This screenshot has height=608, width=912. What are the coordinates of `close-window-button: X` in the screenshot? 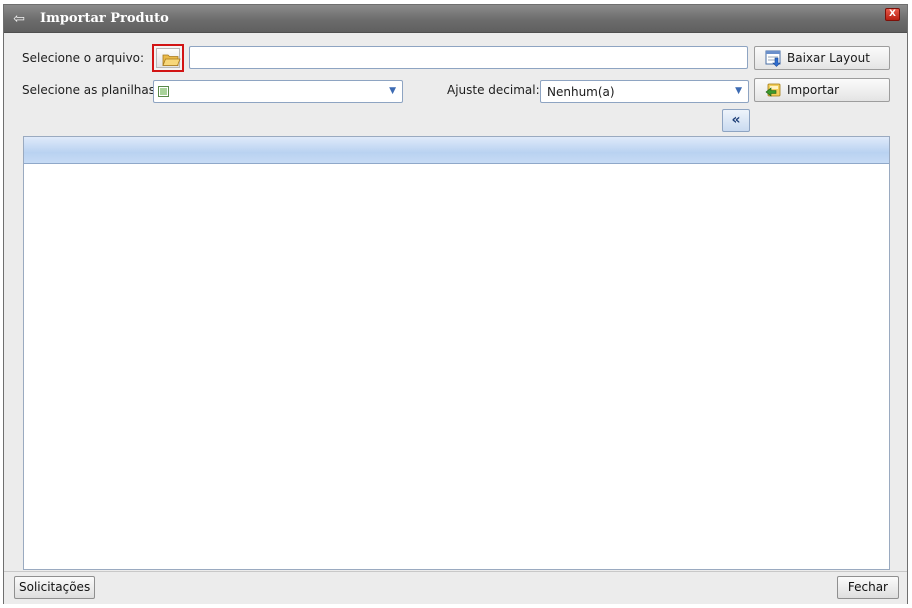 It's located at (892, 14).